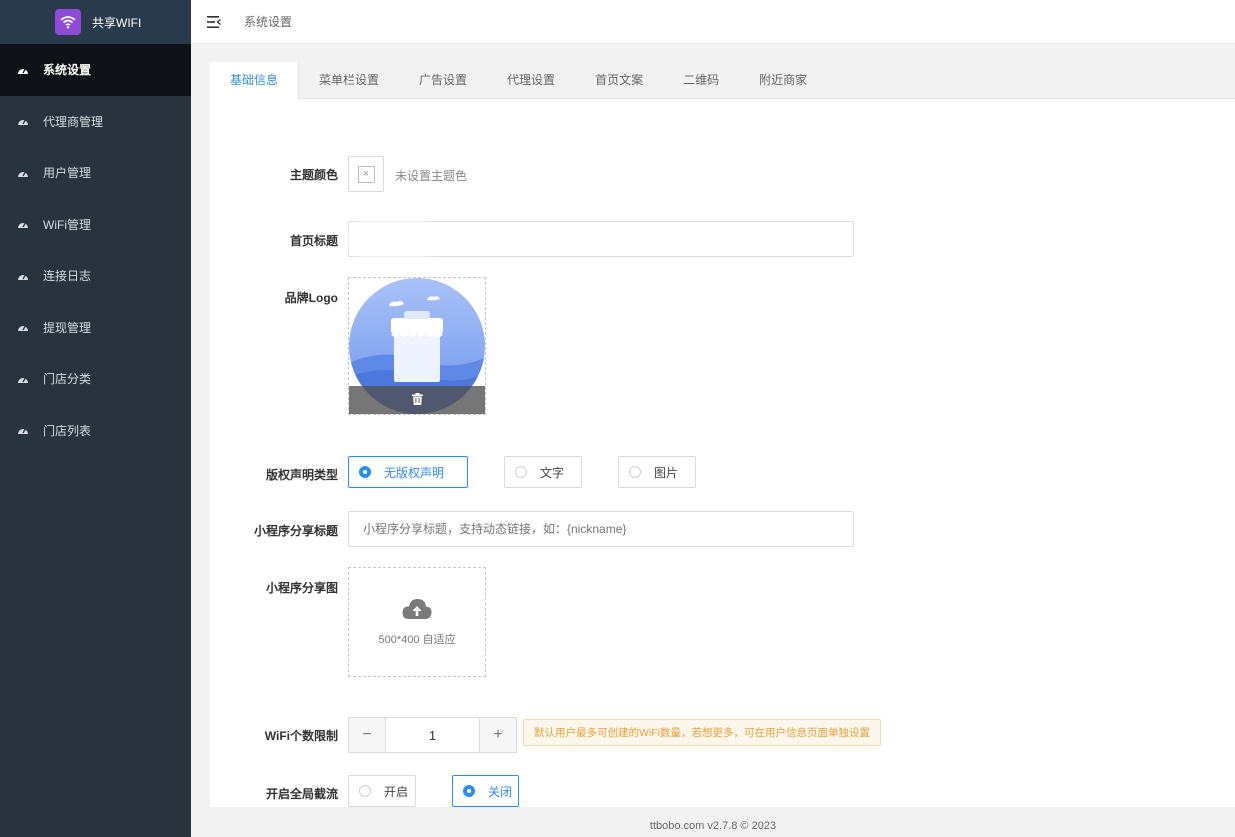 The width and height of the screenshot is (1235, 837). What do you see at coordinates (531, 80) in the screenshot?
I see `tab-agent-settings: 代理设置` at bounding box center [531, 80].